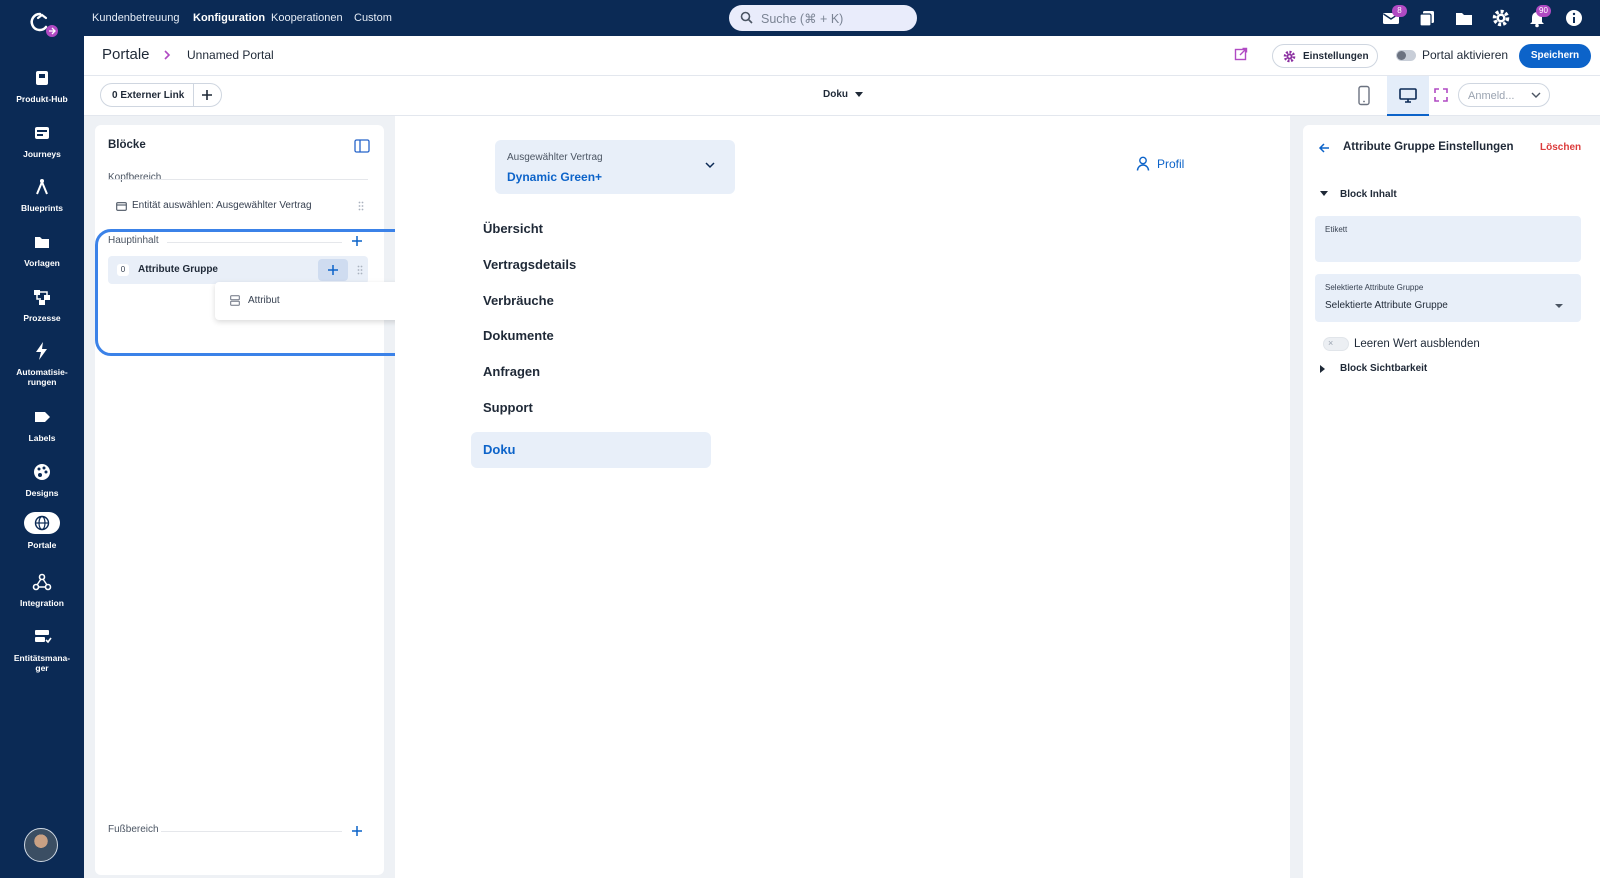  I want to click on sidebar-item-portale: Portale, so click(42, 531).